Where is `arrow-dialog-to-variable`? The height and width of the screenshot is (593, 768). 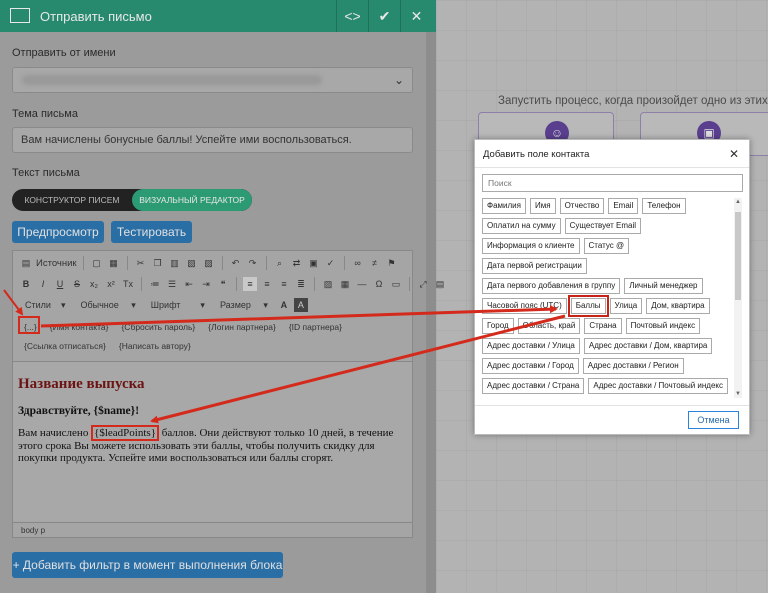
arrow-dialog-to-variable is located at coordinates (358, 369).